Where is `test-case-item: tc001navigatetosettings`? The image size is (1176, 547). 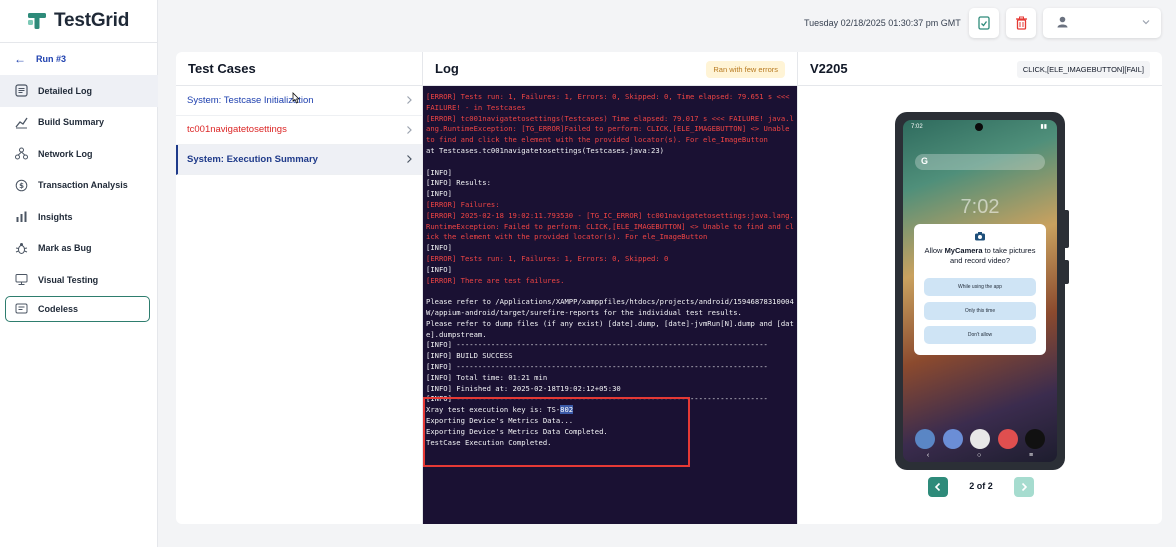
test-case-item: tc001navigatetosettings is located at coordinates (299, 130).